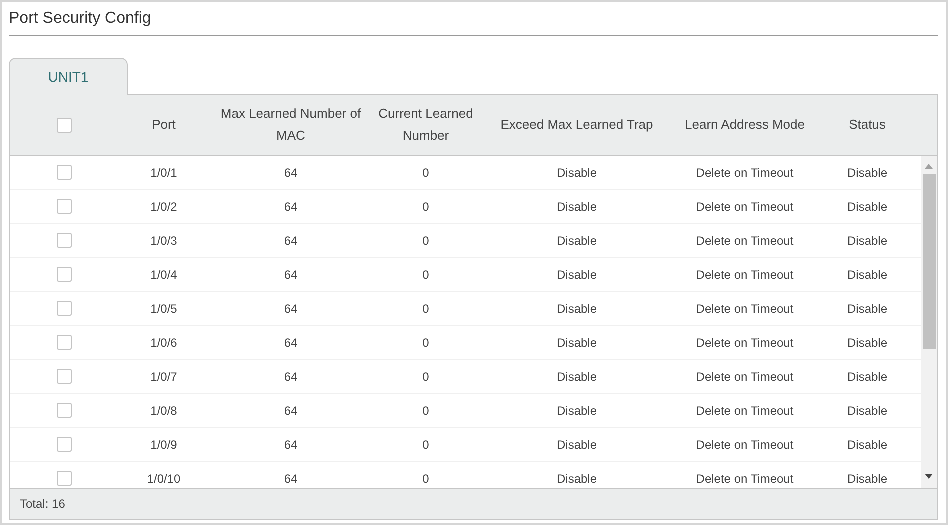 The width and height of the screenshot is (948, 525). Describe the element at coordinates (473, 22) in the screenshot. I see `page-title: Port Security Config` at that location.